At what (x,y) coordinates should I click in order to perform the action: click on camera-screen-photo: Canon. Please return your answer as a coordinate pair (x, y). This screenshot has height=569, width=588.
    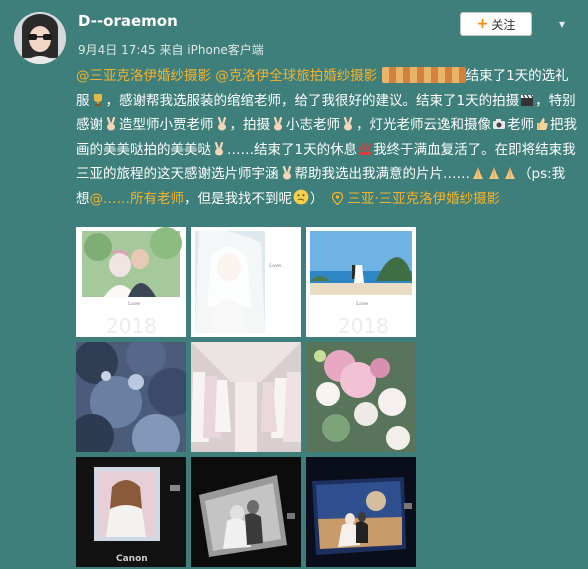
    Looking at the image, I should click on (131, 512).